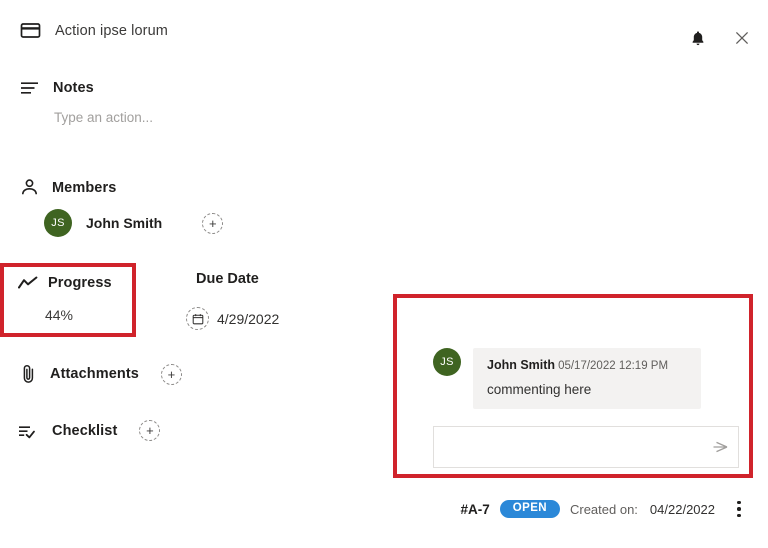 Image resolution: width=768 pixels, height=548 pixels. I want to click on progress-value: 44%, so click(59, 315).